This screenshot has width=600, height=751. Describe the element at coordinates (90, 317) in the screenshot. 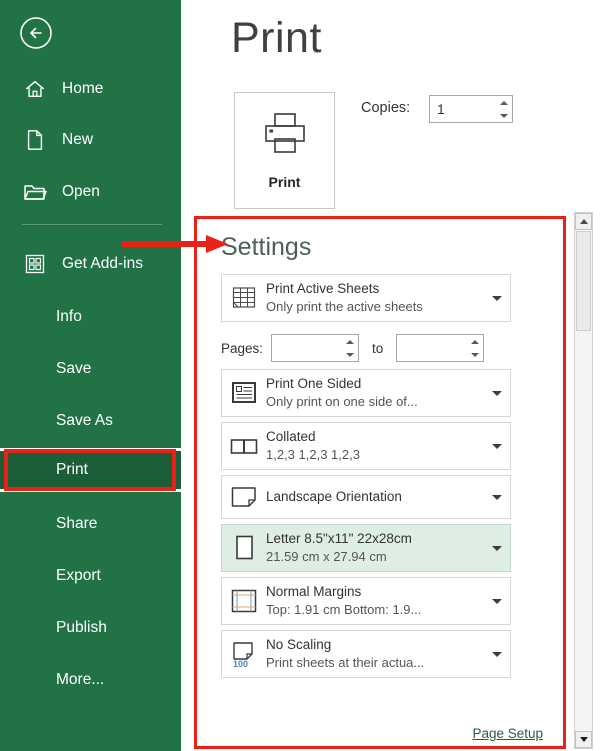

I see `sidebar-item-info: Info` at that location.